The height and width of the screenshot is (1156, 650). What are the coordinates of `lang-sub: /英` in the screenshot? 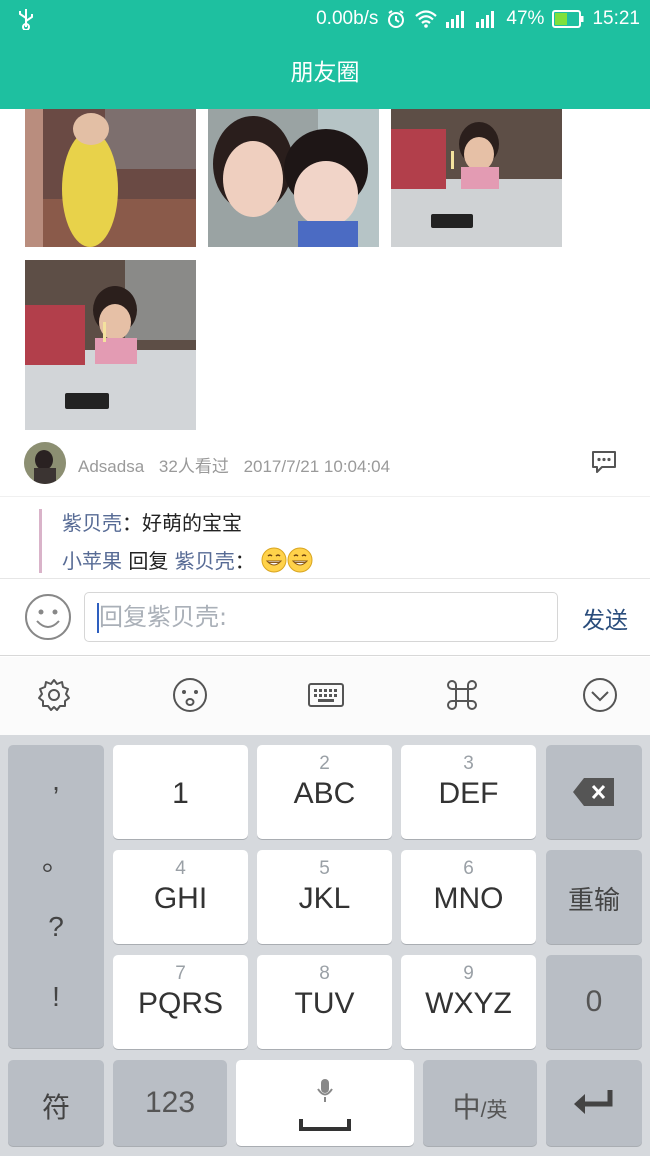 It's located at (494, 1110).